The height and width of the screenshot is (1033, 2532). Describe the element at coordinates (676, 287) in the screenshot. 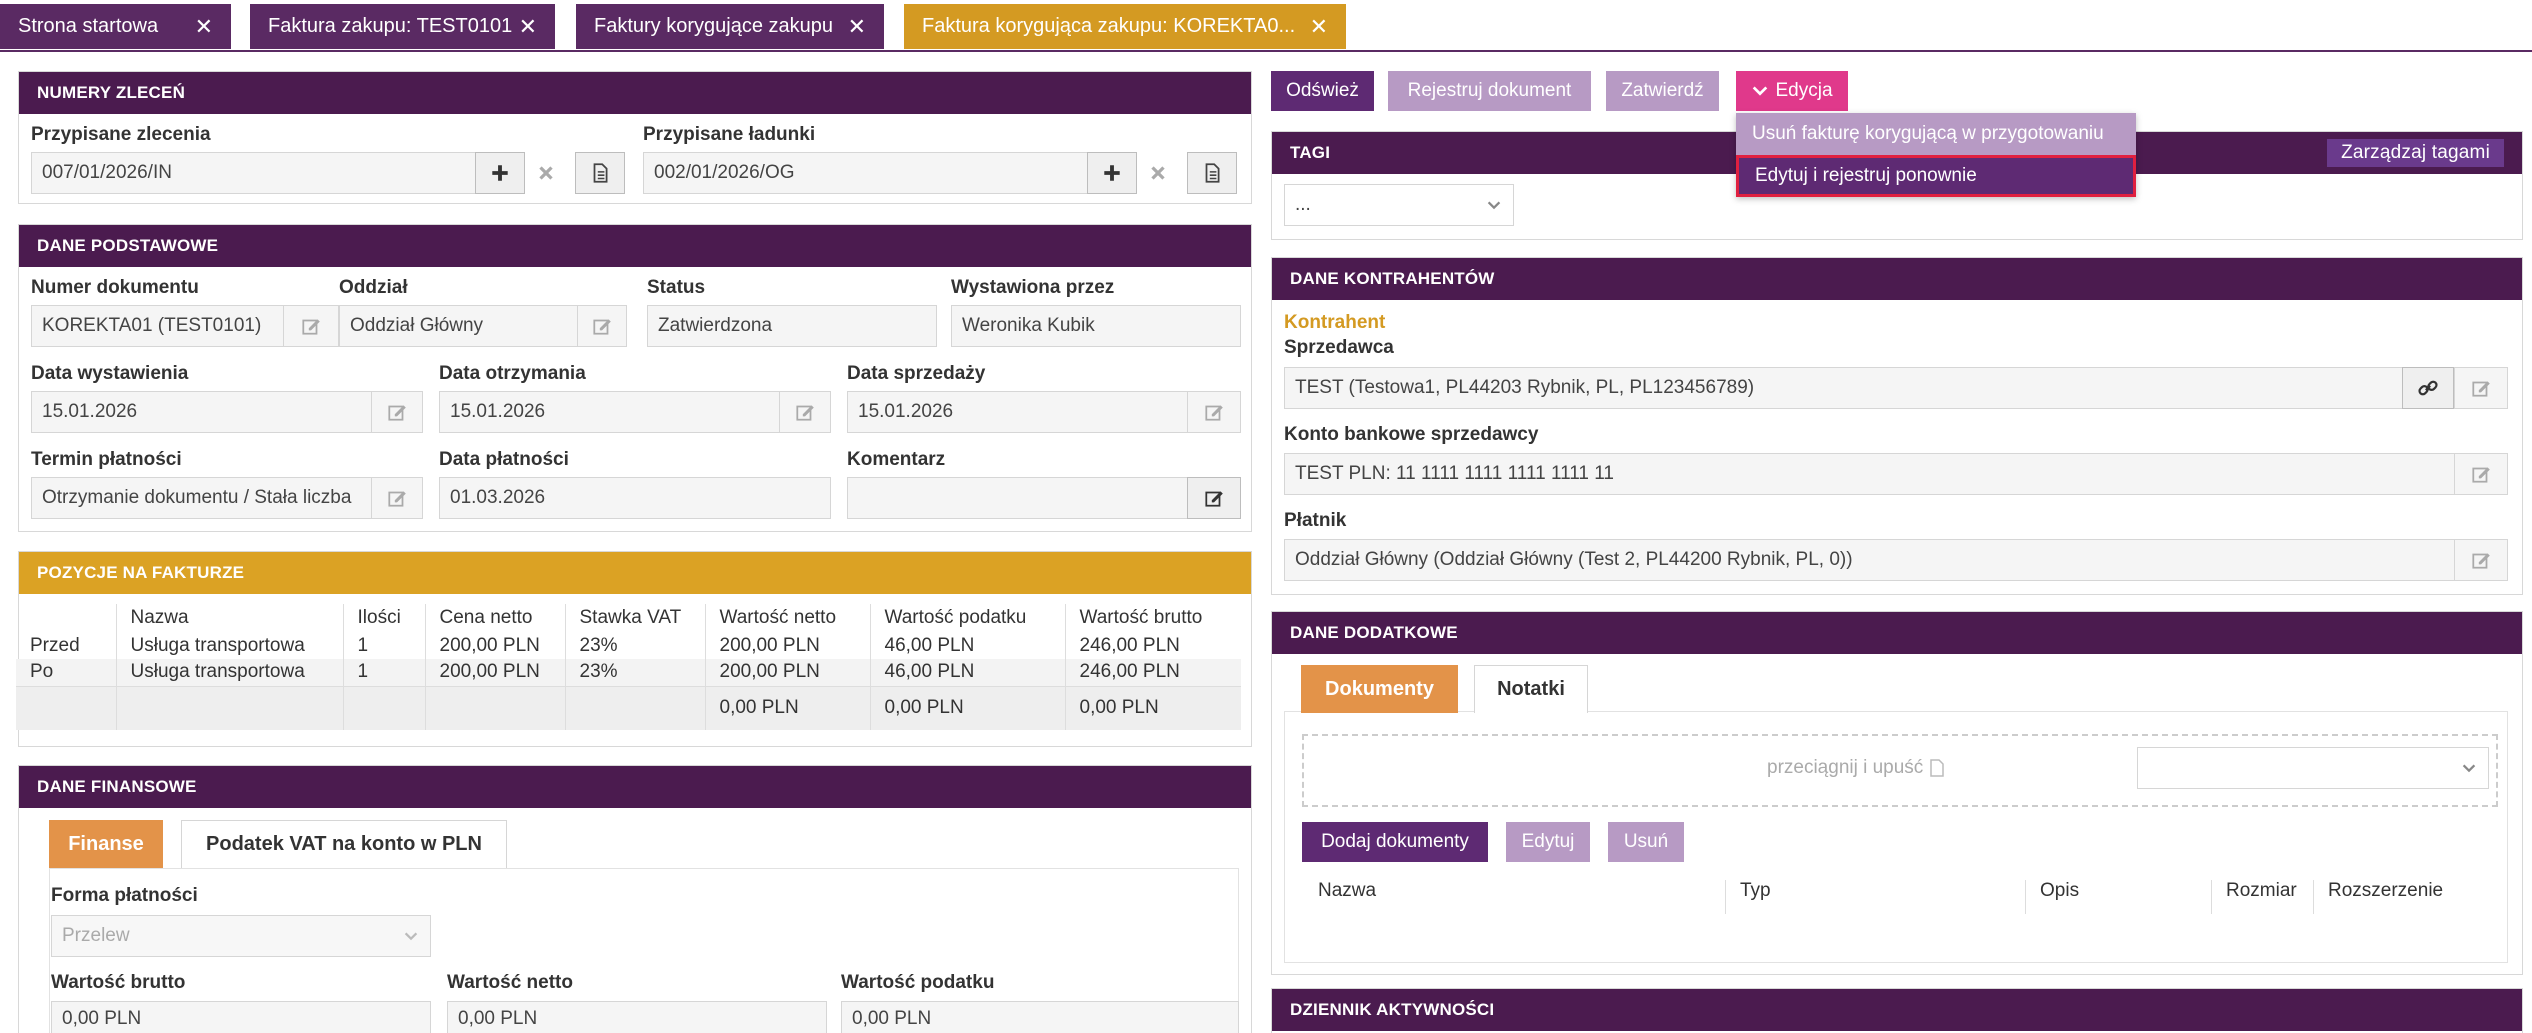

I see `status-label: Status` at that location.